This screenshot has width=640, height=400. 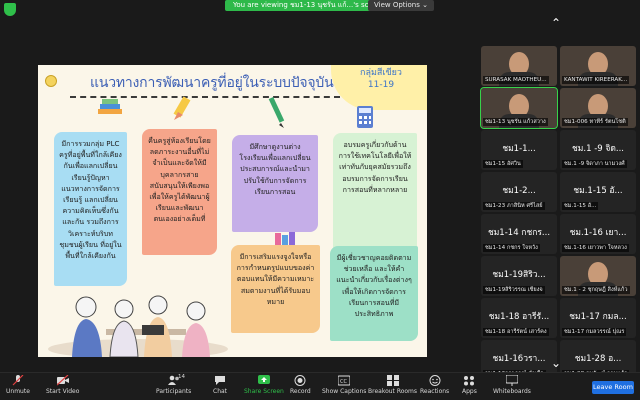 What do you see at coordinates (595, 248) in the screenshot?
I see `participant-label: ชม.1-16 เยาวพา ใจหลวง` at bounding box center [595, 248].